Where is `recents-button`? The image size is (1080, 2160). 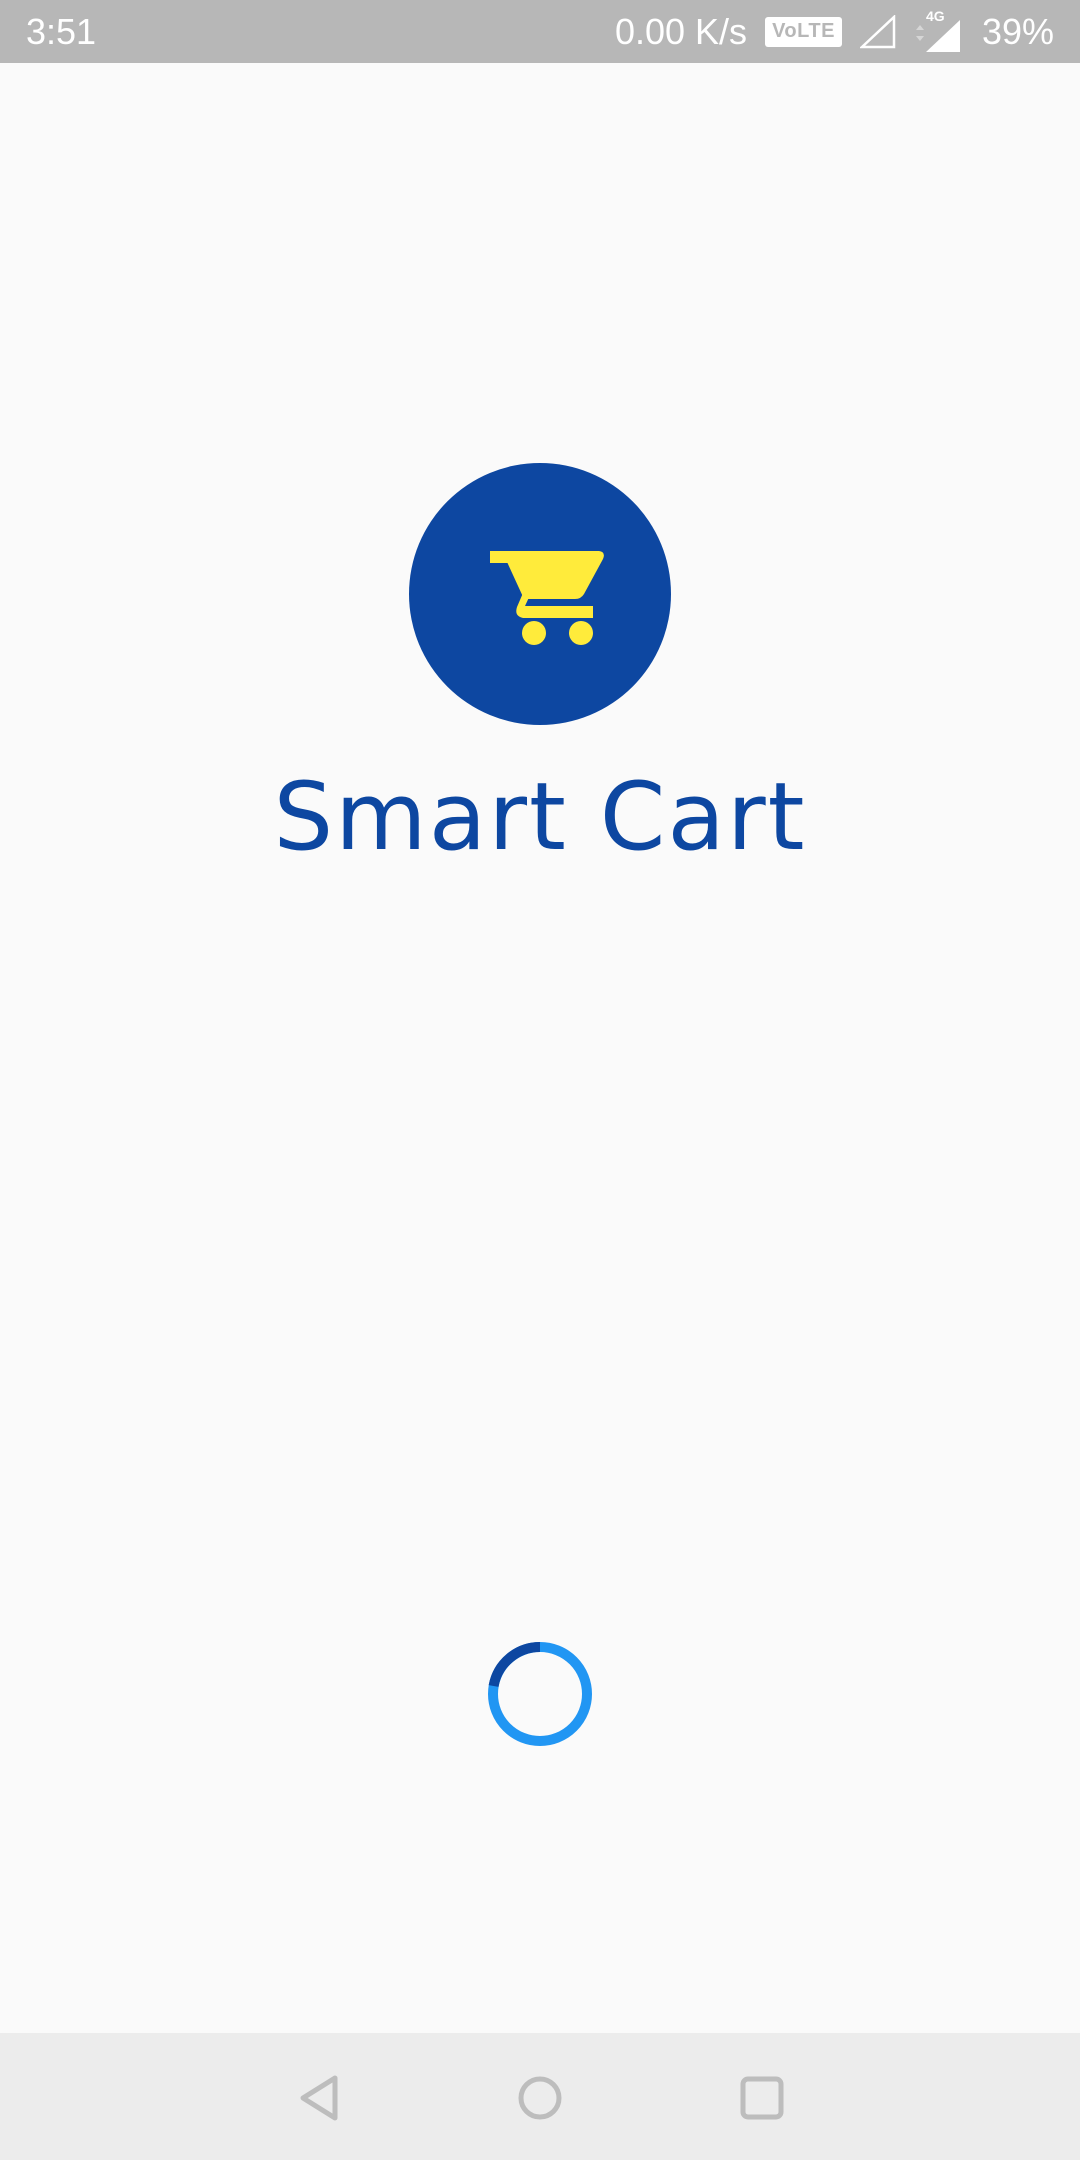 recents-button is located at coordinates (762, 2098).